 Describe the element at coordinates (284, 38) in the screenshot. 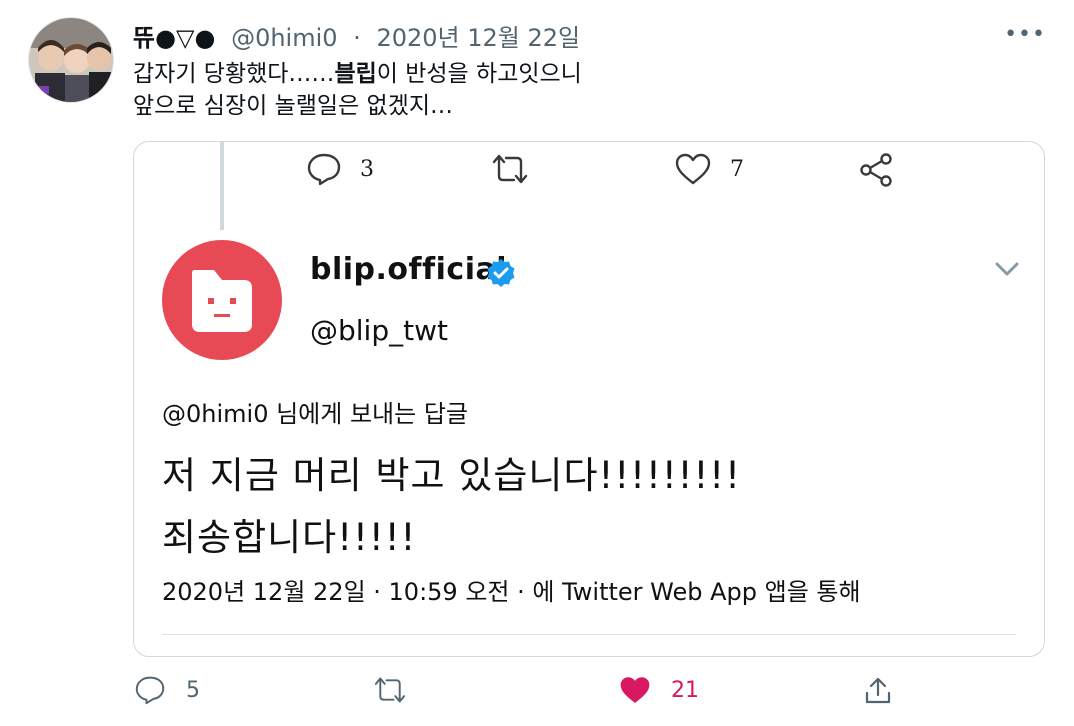

I see `user-handle: @0himi0` at that location.